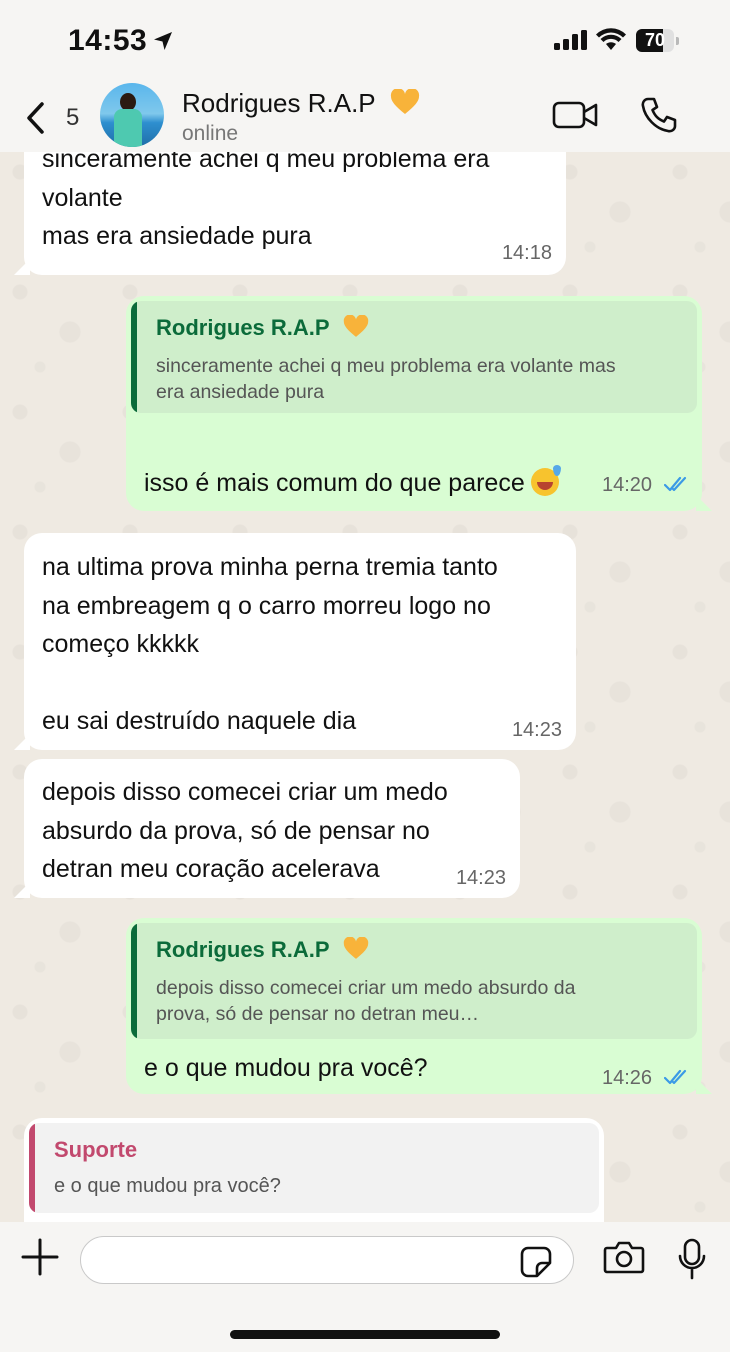  Describe the element at coordinates (108, 40) in the screenshot. I see `status-time: 14:53` at that location.